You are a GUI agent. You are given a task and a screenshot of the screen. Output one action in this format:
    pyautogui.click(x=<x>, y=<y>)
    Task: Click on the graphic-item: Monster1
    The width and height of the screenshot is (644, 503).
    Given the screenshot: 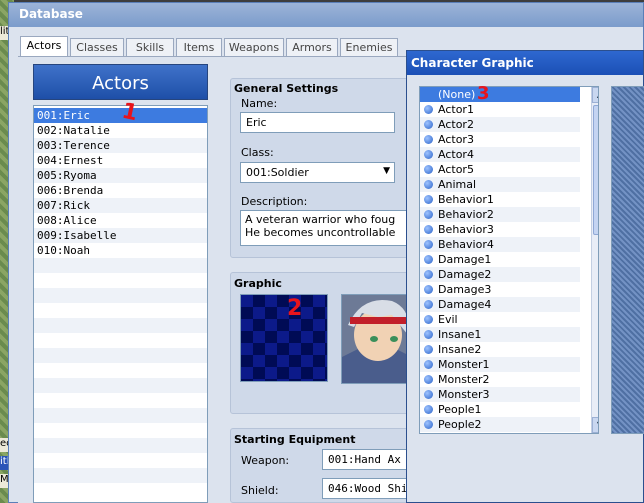 What is the action you would take?
    pyautogui.click(x=500, y=364)
    